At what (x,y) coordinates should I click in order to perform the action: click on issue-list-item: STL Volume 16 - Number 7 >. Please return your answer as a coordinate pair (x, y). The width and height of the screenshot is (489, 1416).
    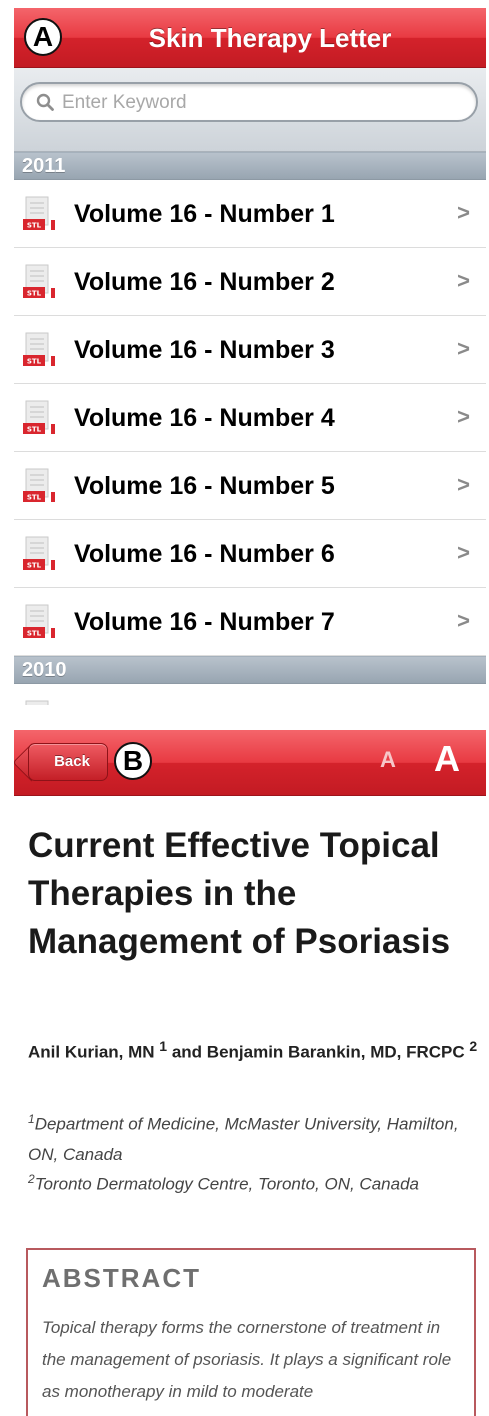
    Looking at the image, I should click on (250, 622).